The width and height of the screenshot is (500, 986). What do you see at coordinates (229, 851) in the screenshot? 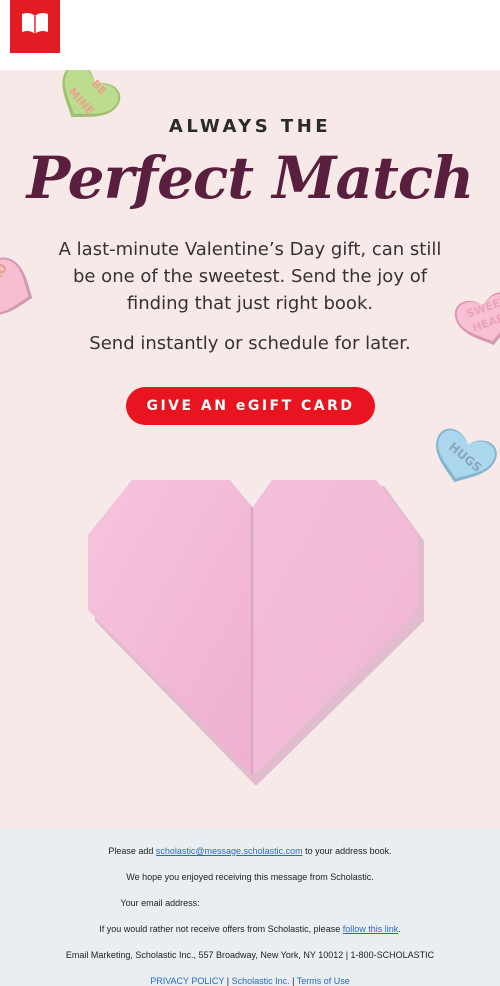
I see `sender-email-link: scholastic@message.scholastic.com` at bounding box center [229, 851].